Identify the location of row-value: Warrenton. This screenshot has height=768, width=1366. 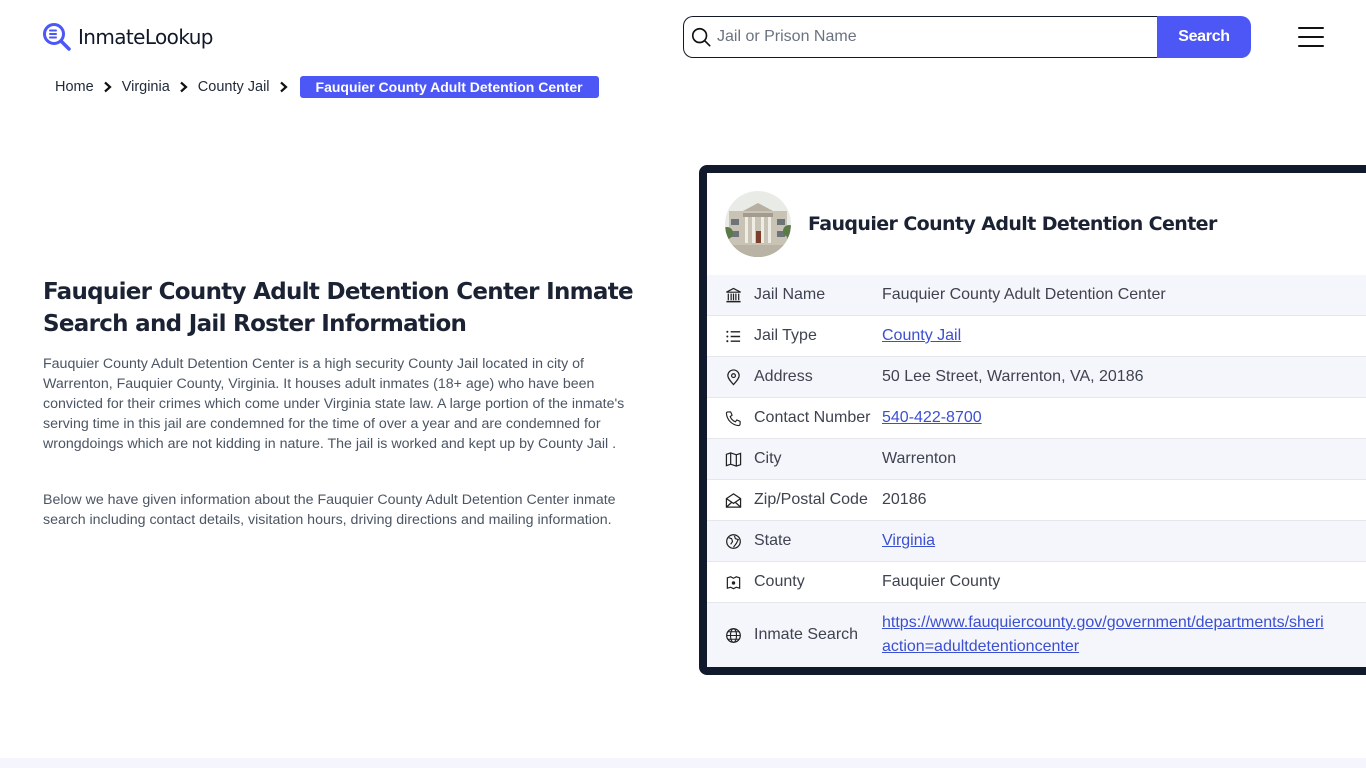
(919, 458).